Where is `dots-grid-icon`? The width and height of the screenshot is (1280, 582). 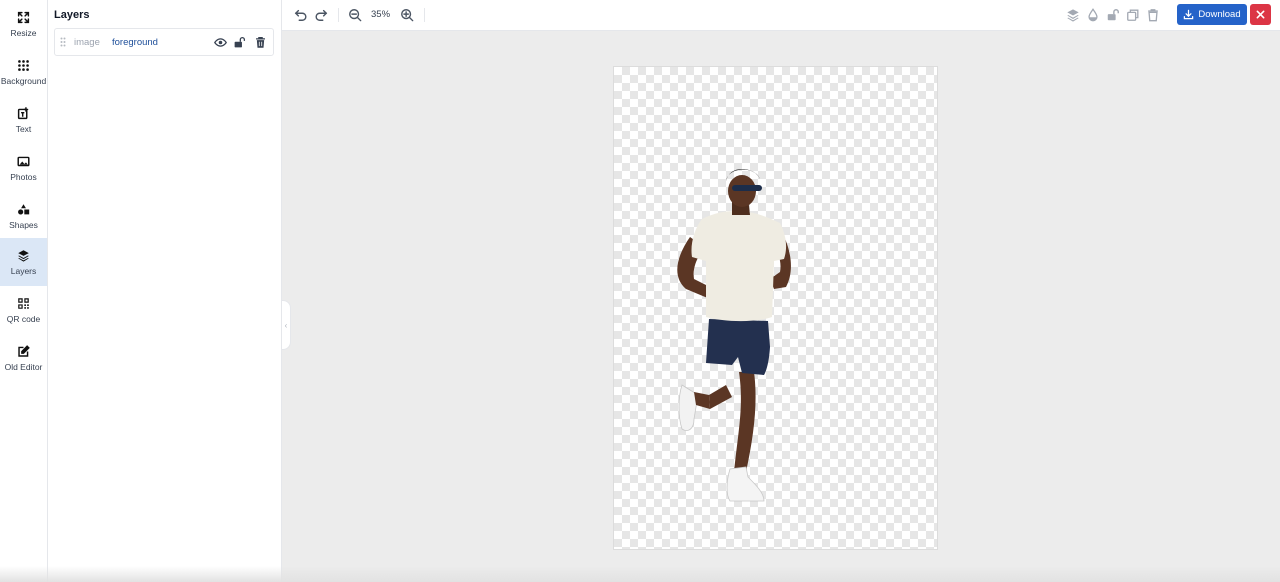 dots-grid-icon is located at coordinates (23, 65).